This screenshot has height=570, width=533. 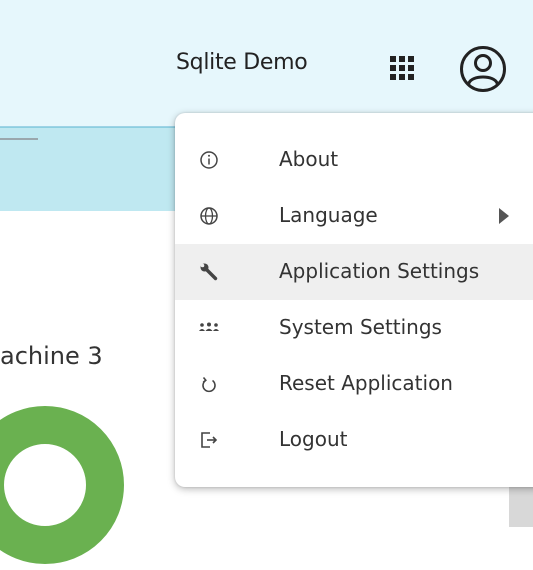 What do you see at coordinates (209, 216) in the screenshot?
I see `globe-icon` at bounding box center [209, 216].